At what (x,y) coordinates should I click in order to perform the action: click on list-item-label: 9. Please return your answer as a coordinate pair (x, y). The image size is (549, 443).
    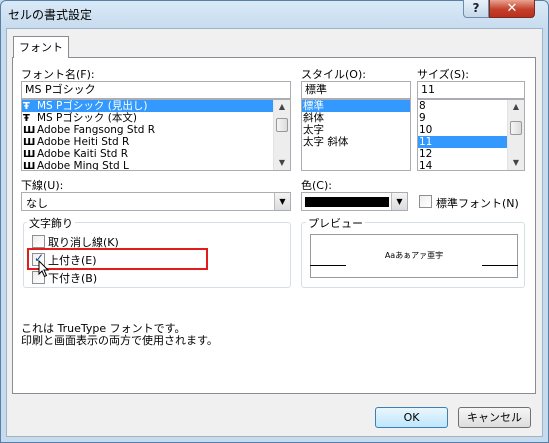
    Looking at the image, I should click on (422, 118).